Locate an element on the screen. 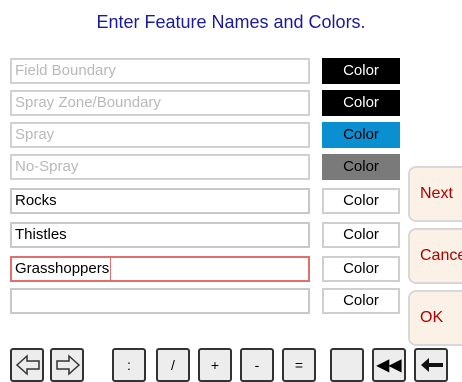 This screenshot has width=462, height=382. feature-name-field: Spray is located at coordinates (160, 135).